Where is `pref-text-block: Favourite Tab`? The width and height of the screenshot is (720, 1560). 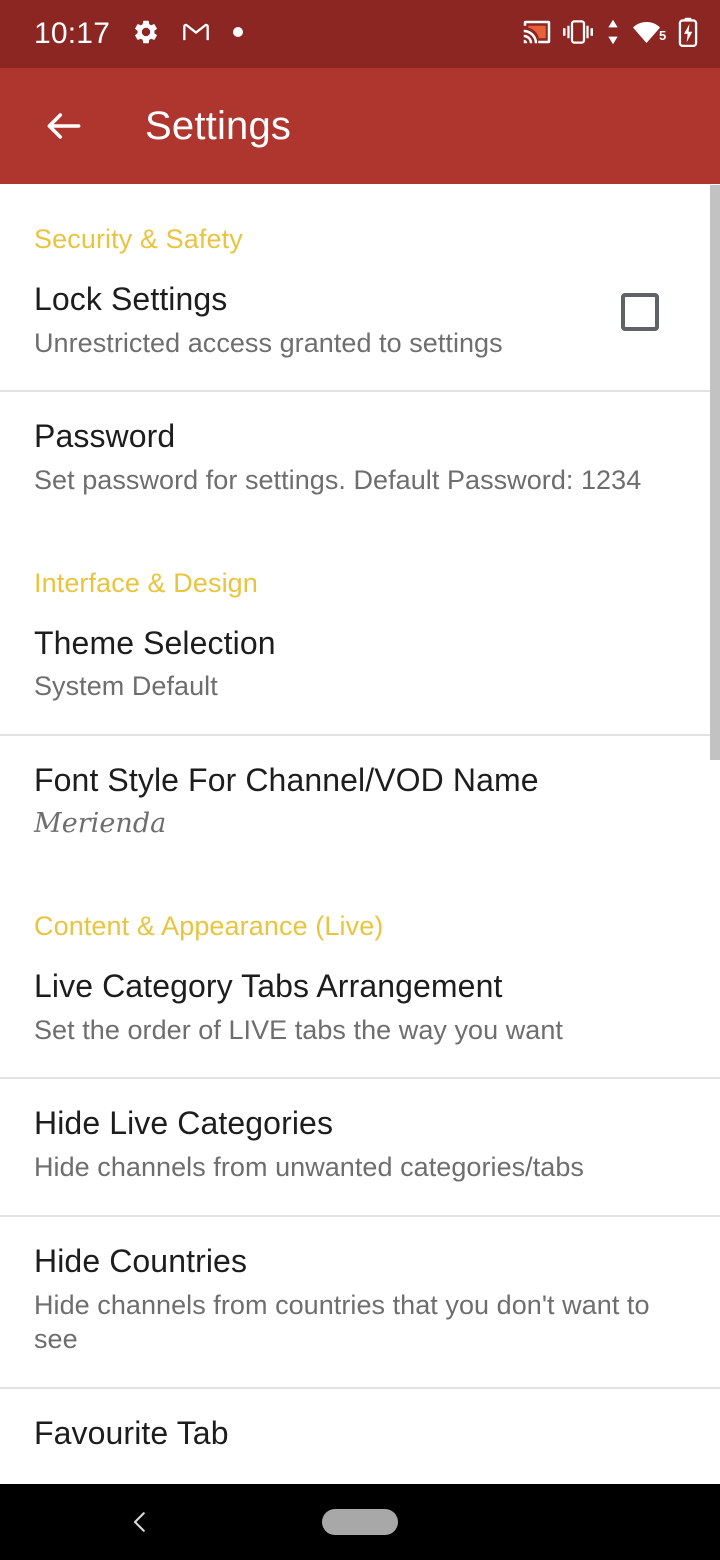
pref-text-block: Favourite Tab is located at coordinates (360, 1437).